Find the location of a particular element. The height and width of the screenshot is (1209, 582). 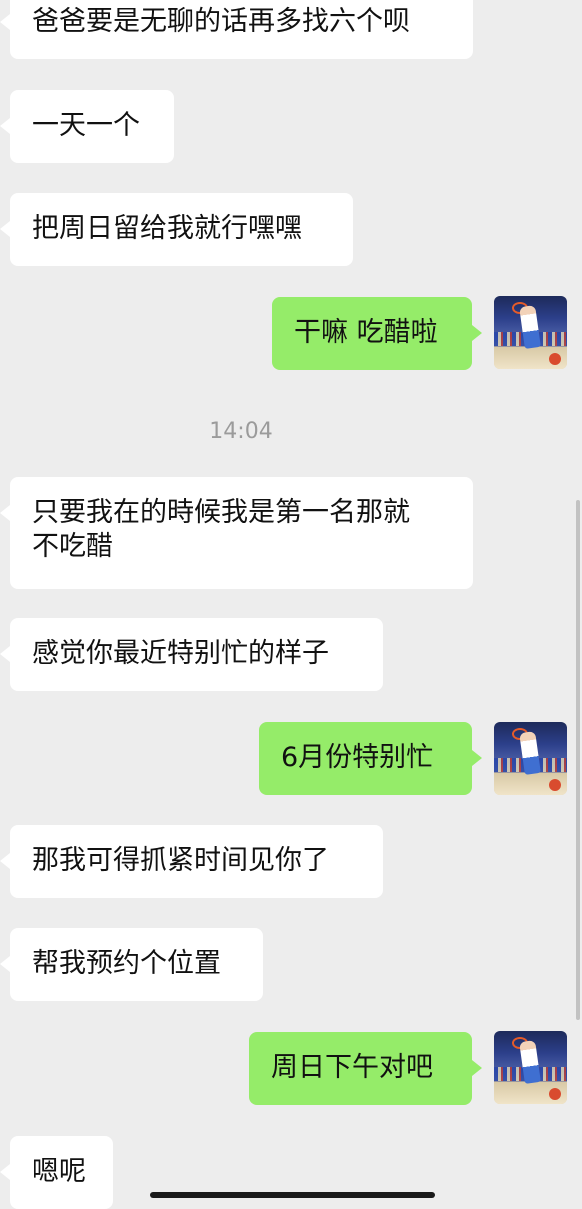

message-bubble-incoming: 把周日留给我就行嘿嘿 is located at coordinates (176, 229).